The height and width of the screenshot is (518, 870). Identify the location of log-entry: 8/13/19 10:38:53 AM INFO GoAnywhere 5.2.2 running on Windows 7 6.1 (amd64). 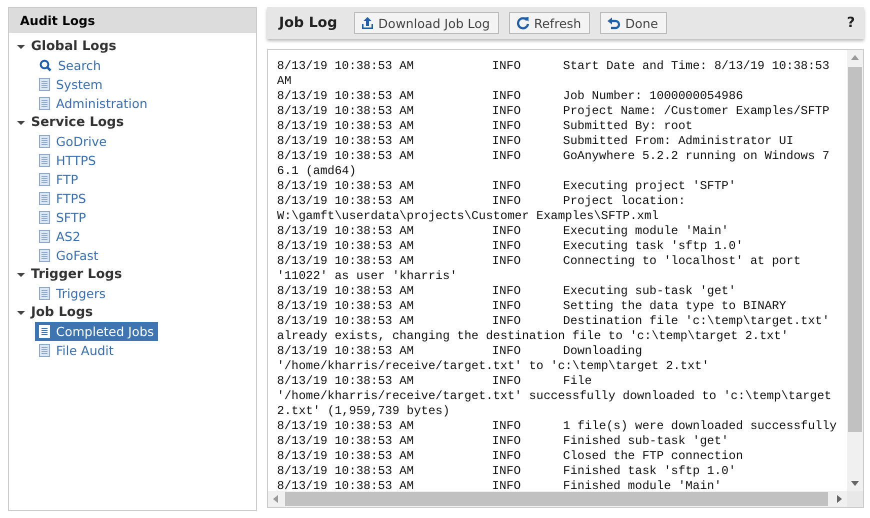
(553, 164).